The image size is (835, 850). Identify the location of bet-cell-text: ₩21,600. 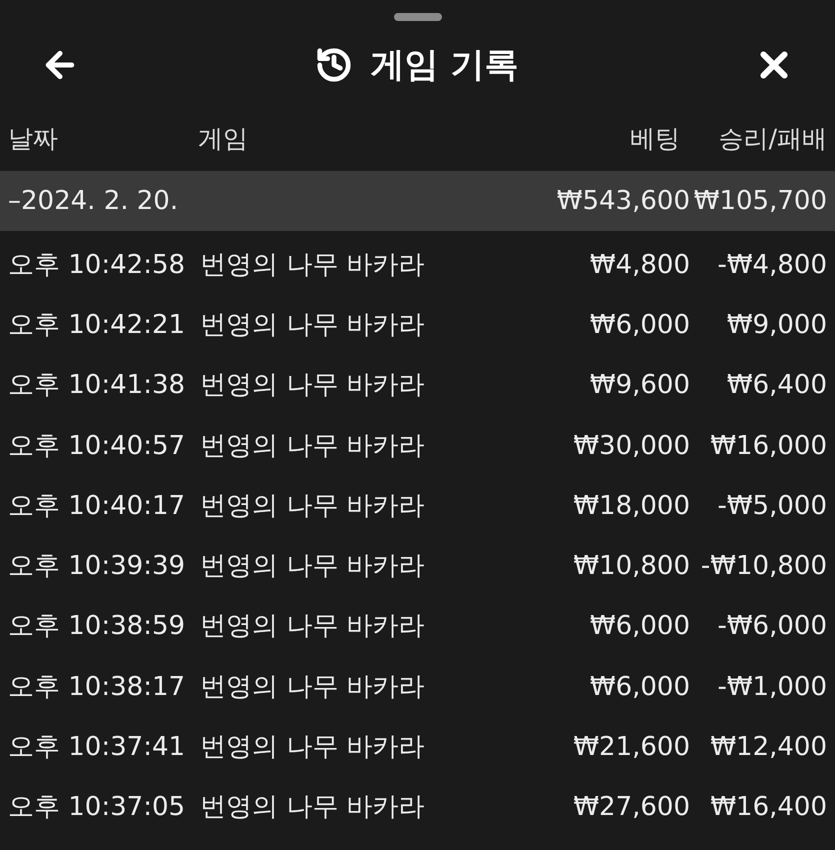
(631, 747).